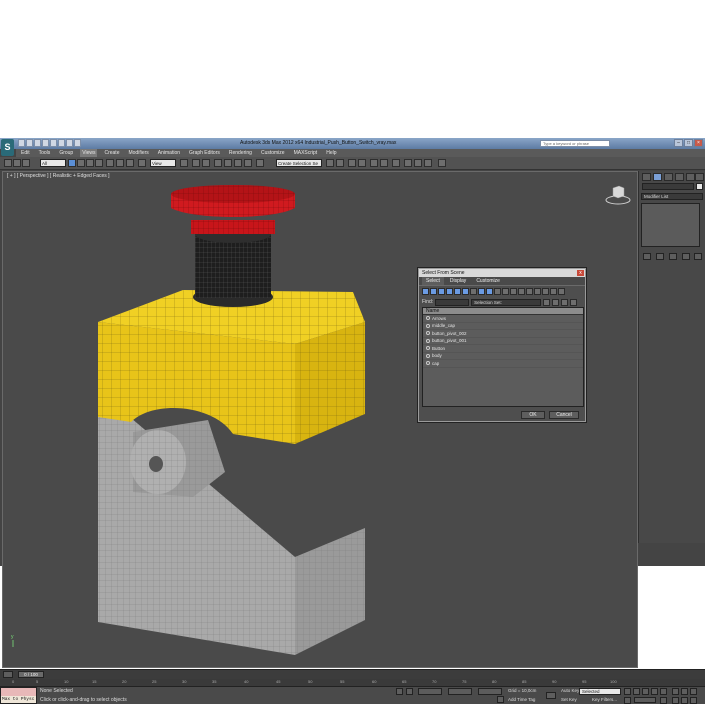  I want to click on angle-snap-icon, so click(228, 163).